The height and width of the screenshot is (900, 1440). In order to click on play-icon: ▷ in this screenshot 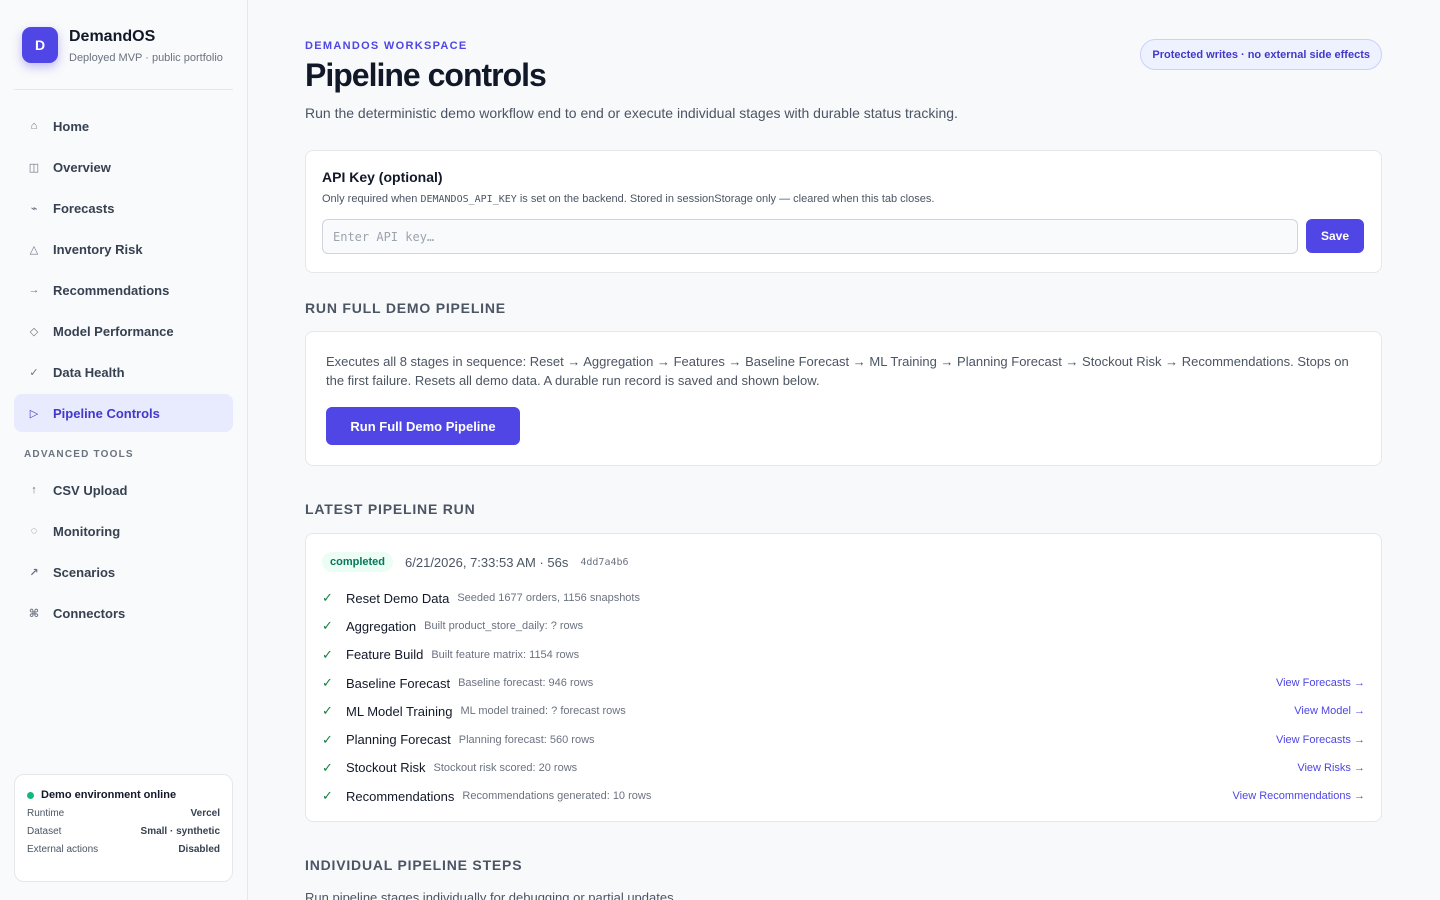, I will do `click(34, 413)`.